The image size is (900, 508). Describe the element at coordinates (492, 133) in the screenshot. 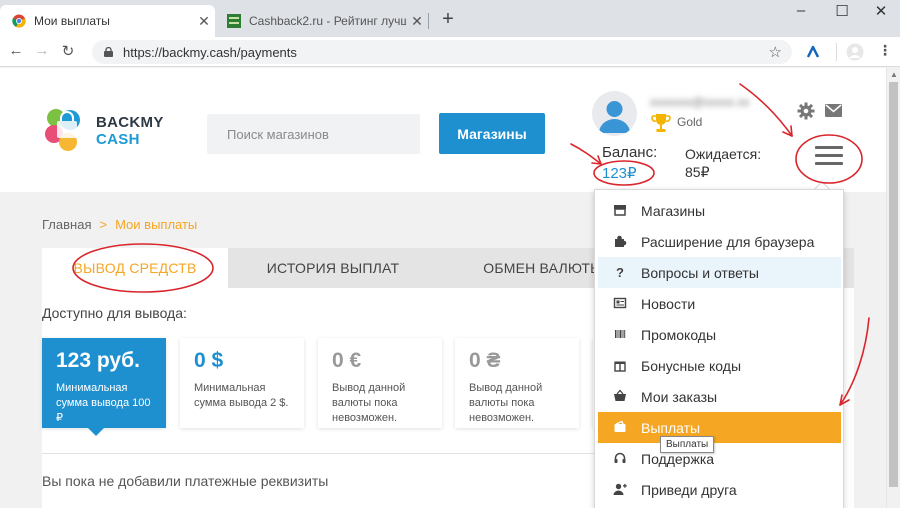

I see `stores-button: Магазины` at that location.